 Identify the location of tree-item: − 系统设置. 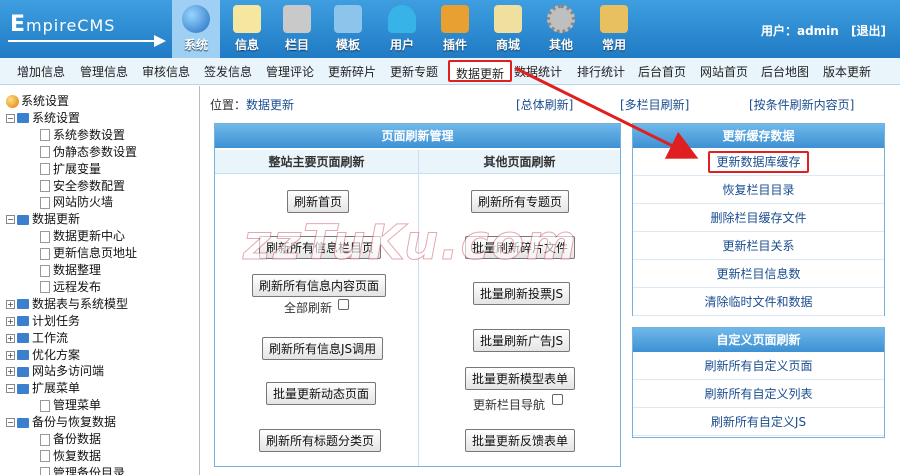
(43, 117).